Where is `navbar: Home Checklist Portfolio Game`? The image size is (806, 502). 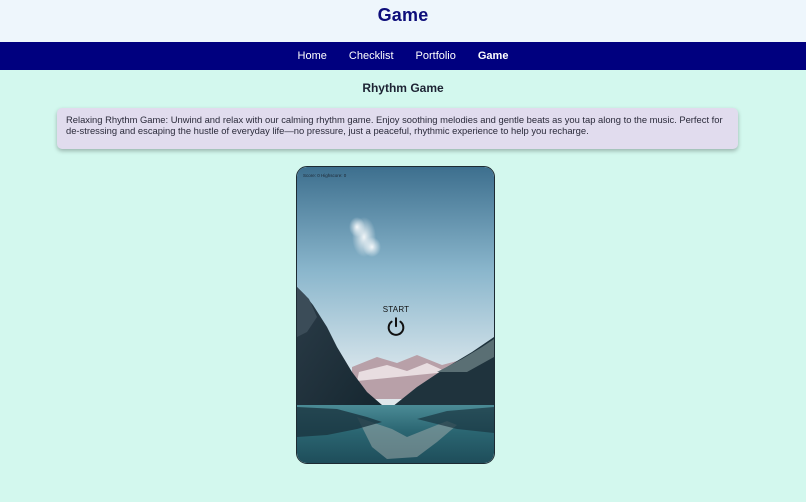
navbar: Home Checklist Portfolio Game is located at coordinates (403, 56).